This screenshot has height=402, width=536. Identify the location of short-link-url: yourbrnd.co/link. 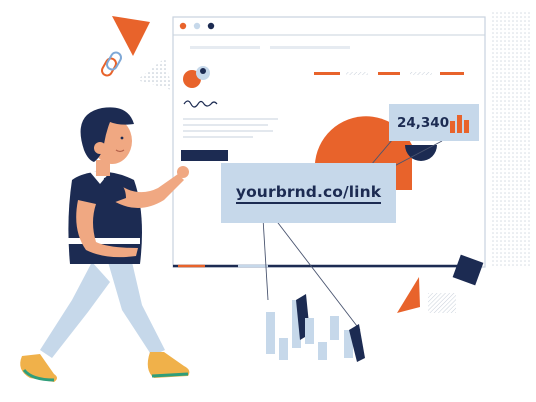
(308, 193).